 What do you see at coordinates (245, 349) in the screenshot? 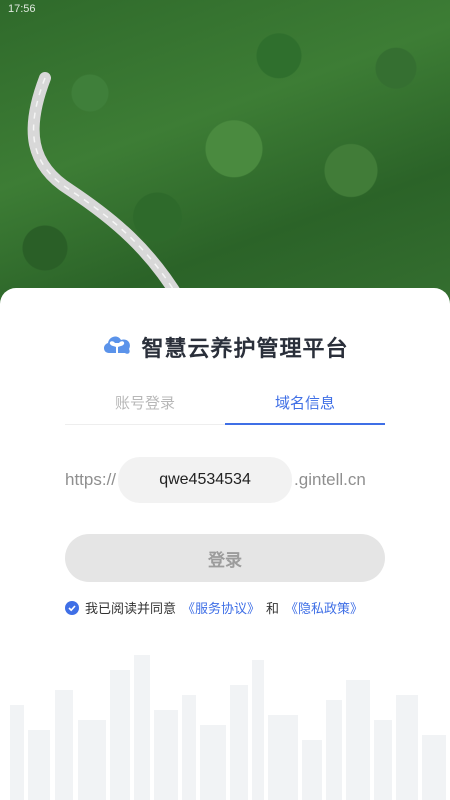
I see `app-title: 智慧云养护管理平台` at bounding box center [245, 349].